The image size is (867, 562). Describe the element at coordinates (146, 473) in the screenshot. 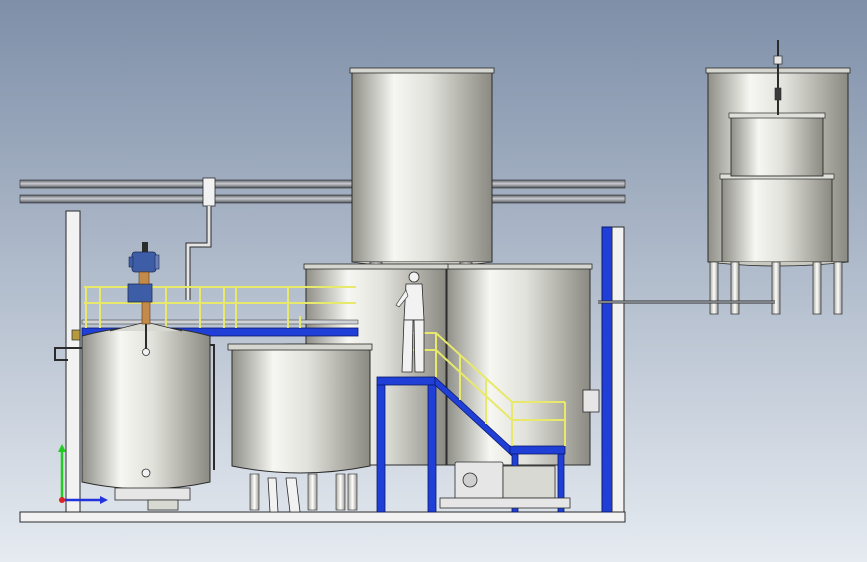

I see `manway-port` at that location.